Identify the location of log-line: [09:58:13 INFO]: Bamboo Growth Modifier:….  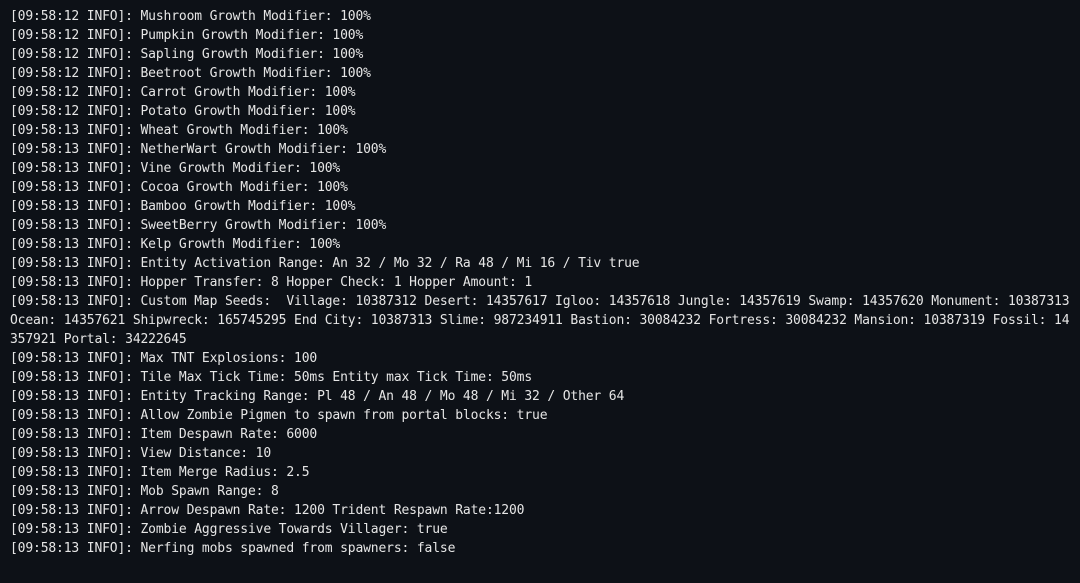
(183, 206).